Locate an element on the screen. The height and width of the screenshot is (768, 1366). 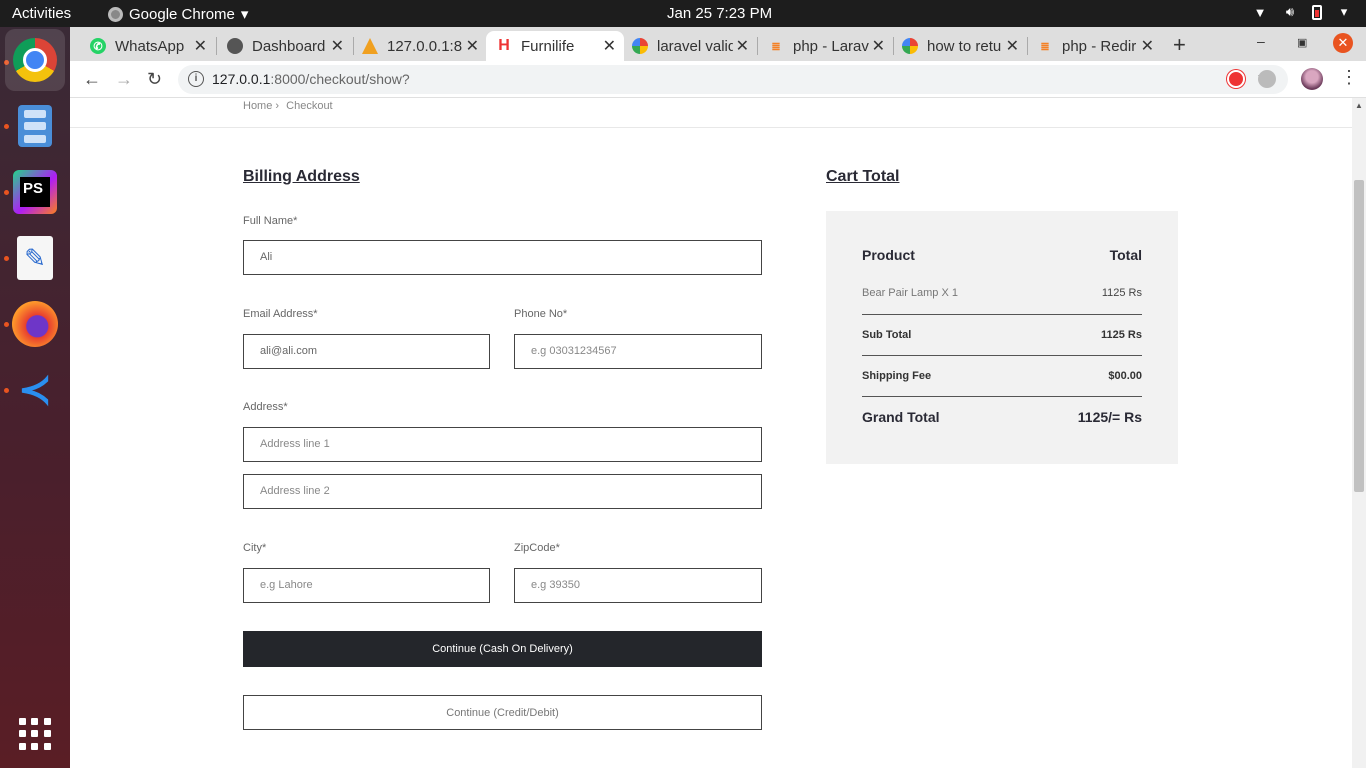
credit-debit-button: Continue (Credit/Debit) is located at coordinates (502, 712).